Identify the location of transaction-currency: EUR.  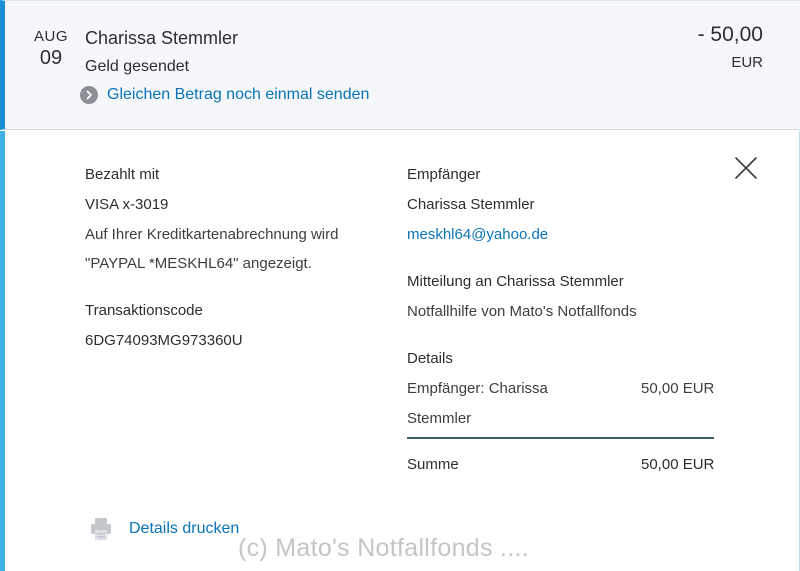
(747, 62).